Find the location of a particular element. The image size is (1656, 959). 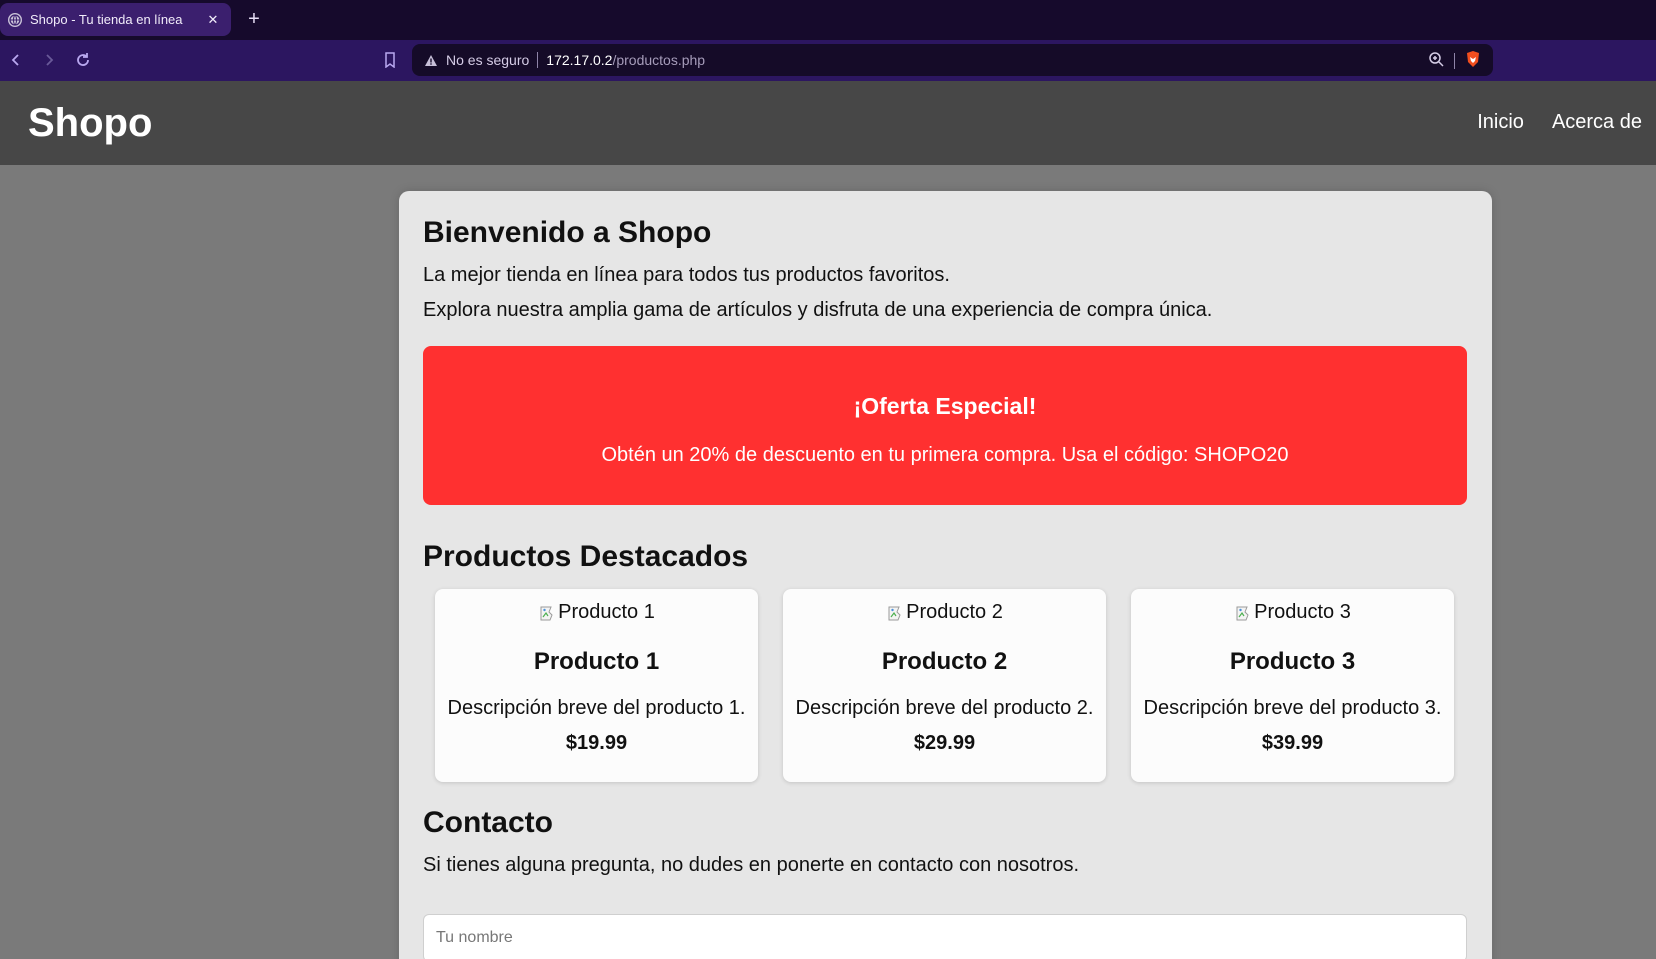

url-host: 172.17.0.2 is located at coordinates (579, 60).